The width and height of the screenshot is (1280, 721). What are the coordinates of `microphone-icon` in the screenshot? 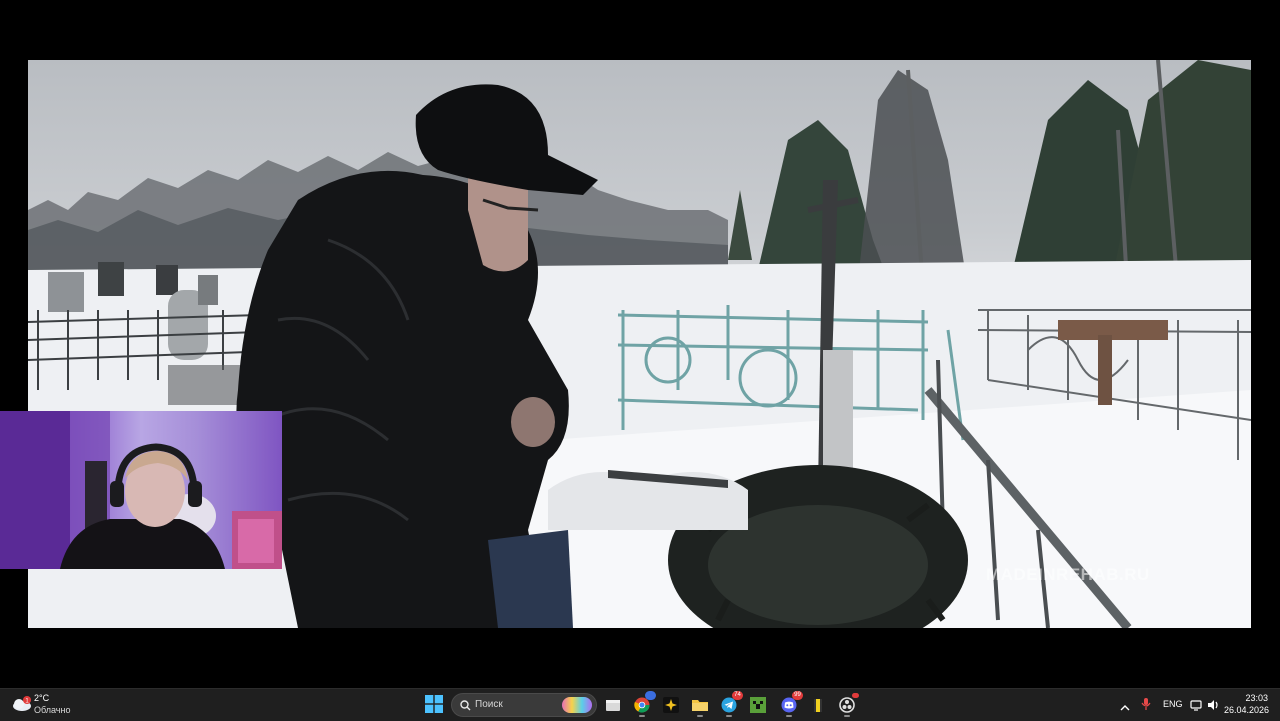 It's located at (1146, 706).